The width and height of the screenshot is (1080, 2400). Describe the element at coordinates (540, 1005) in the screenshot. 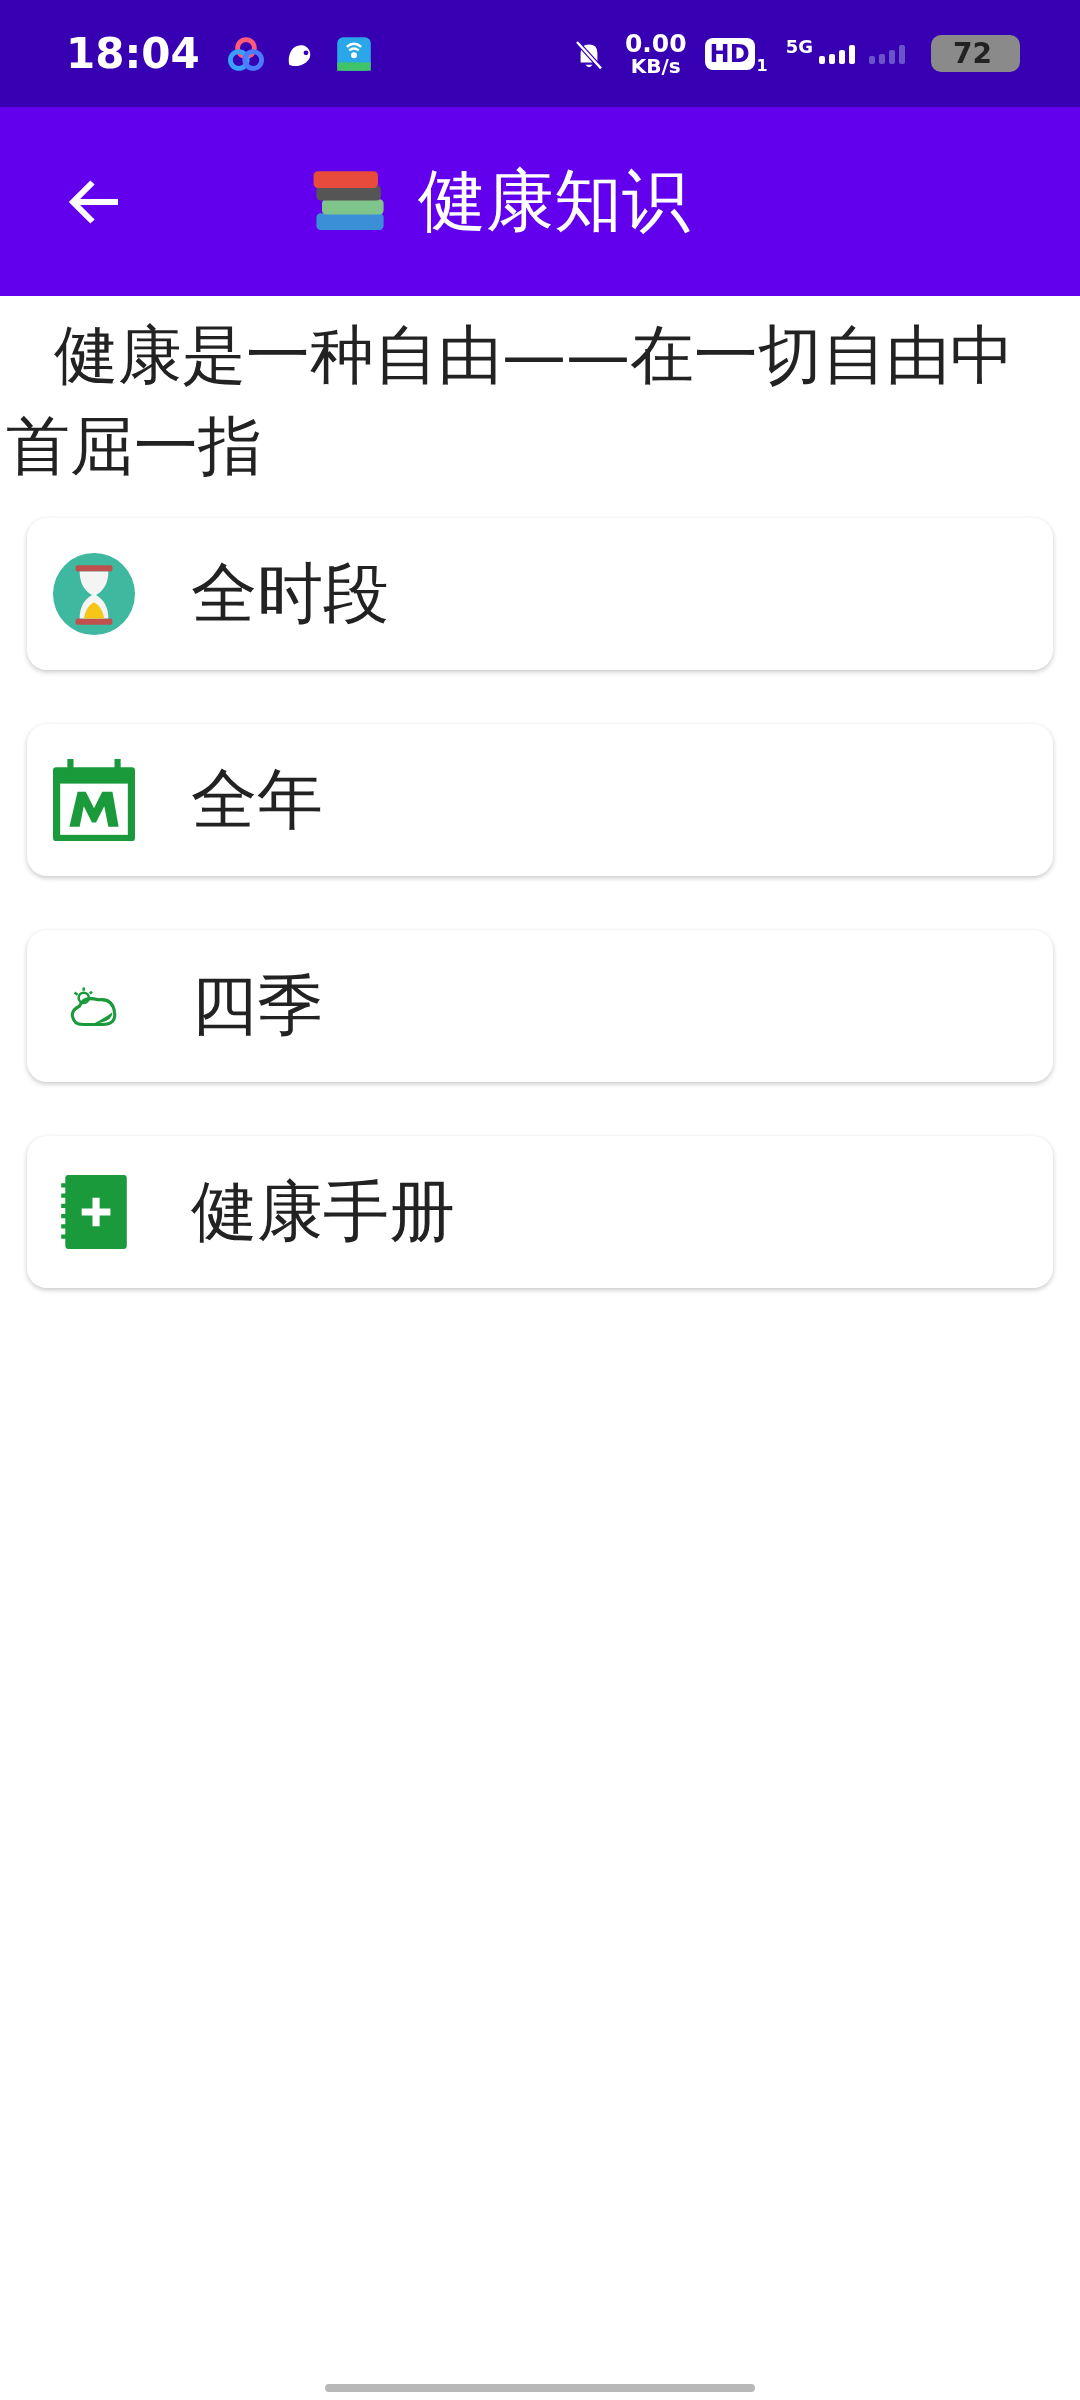

I see `menu-card: 四季` at that location.